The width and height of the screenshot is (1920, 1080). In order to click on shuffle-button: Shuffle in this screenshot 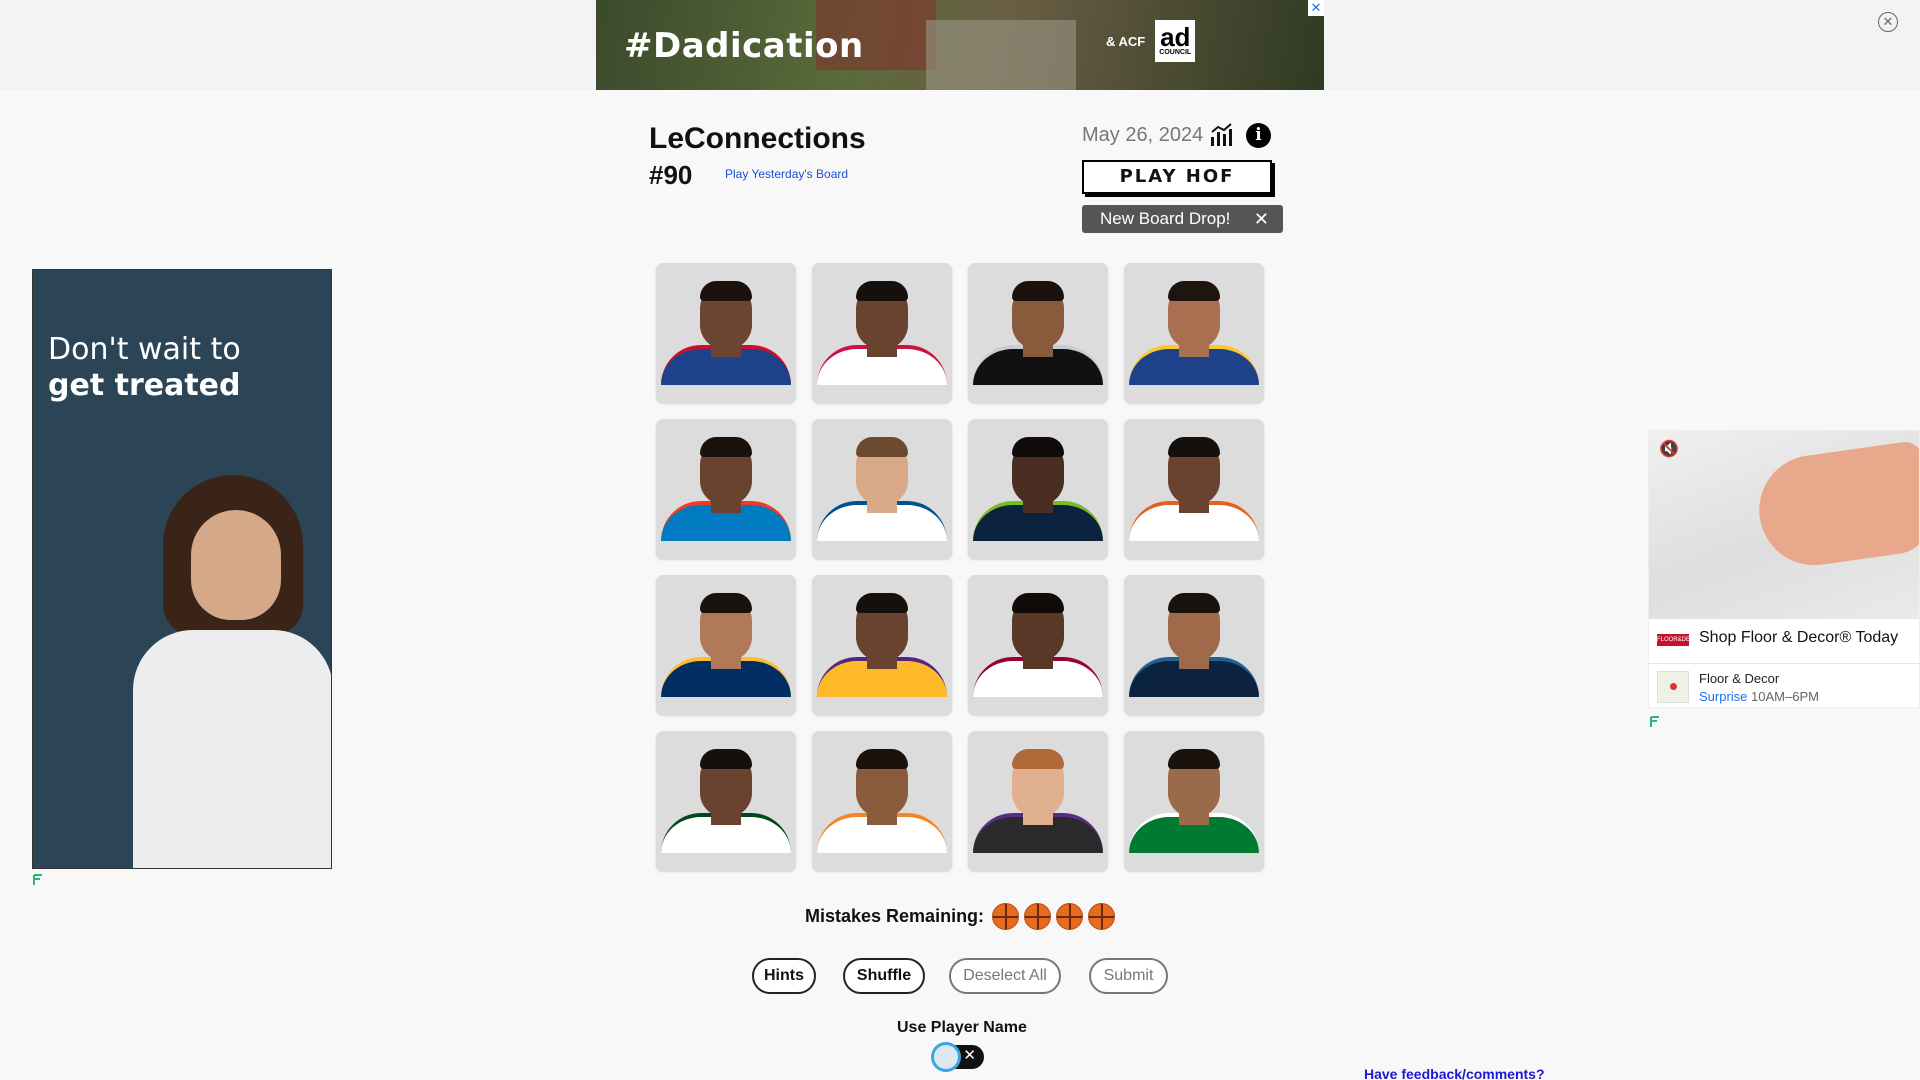, I will do `click(884, 976)`.